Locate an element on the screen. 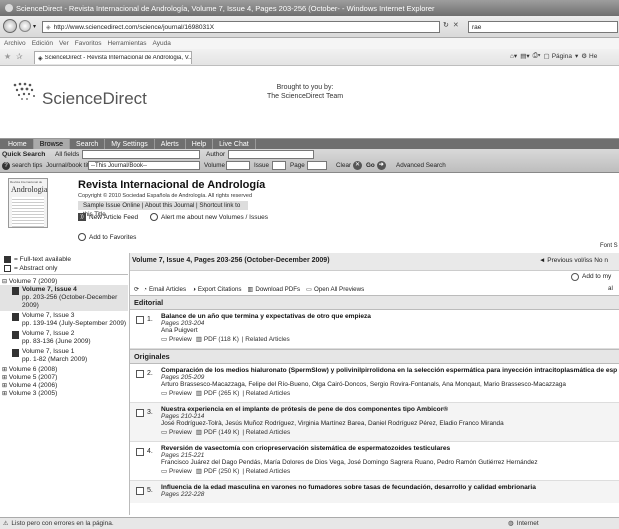 This screenshot has height=529, width=619. tools-menu: He is located at coordinates (593, 56).